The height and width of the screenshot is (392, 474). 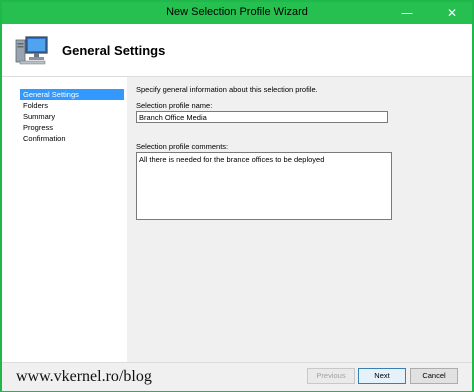 What do you see at coordinates (262, 117) in the screenshot?
I see `profile-name-input: Branch Office Media` at bounding box center [262, 117].